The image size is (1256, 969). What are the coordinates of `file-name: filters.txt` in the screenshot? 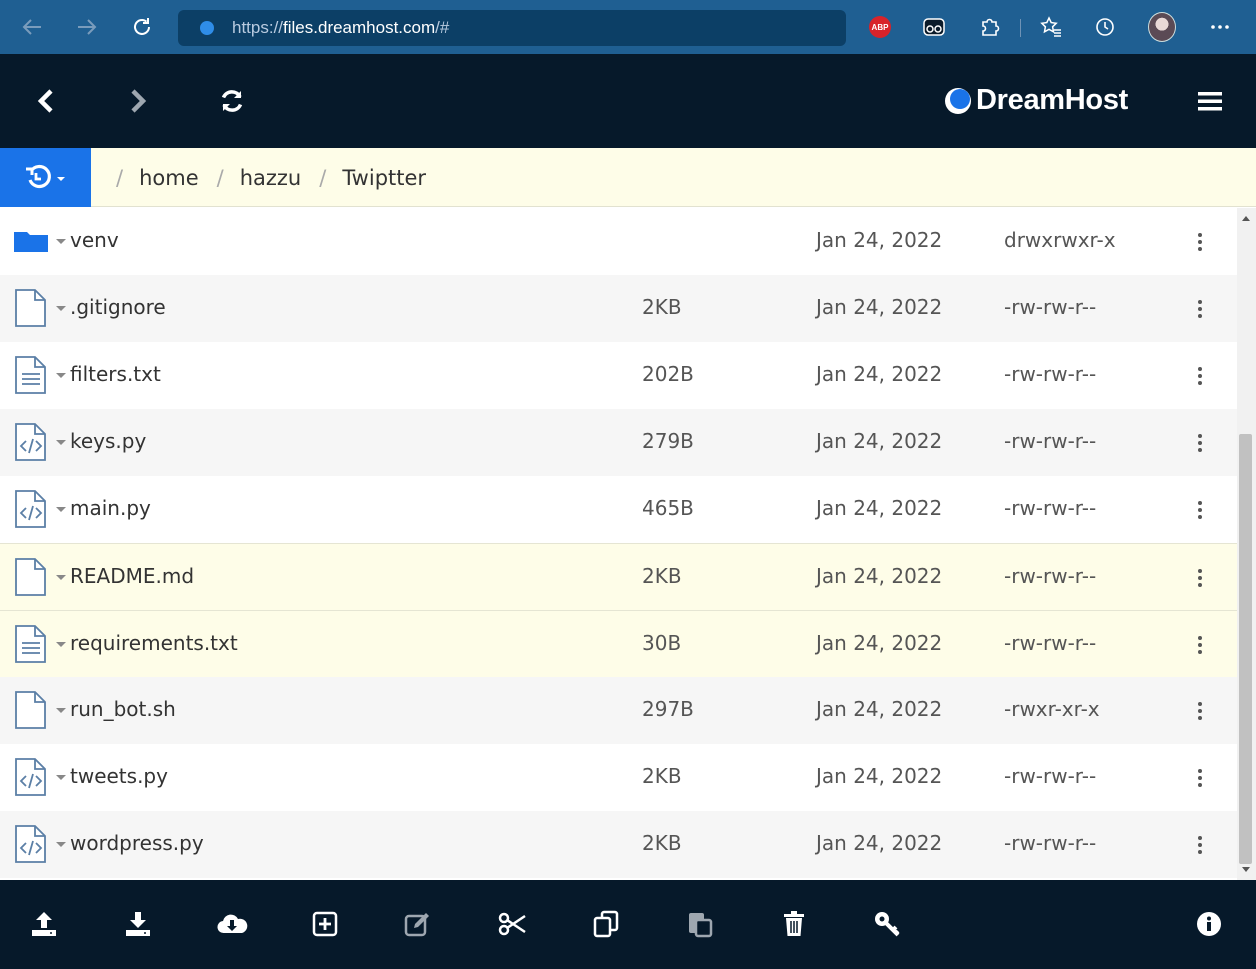 It's located at (115, 374).